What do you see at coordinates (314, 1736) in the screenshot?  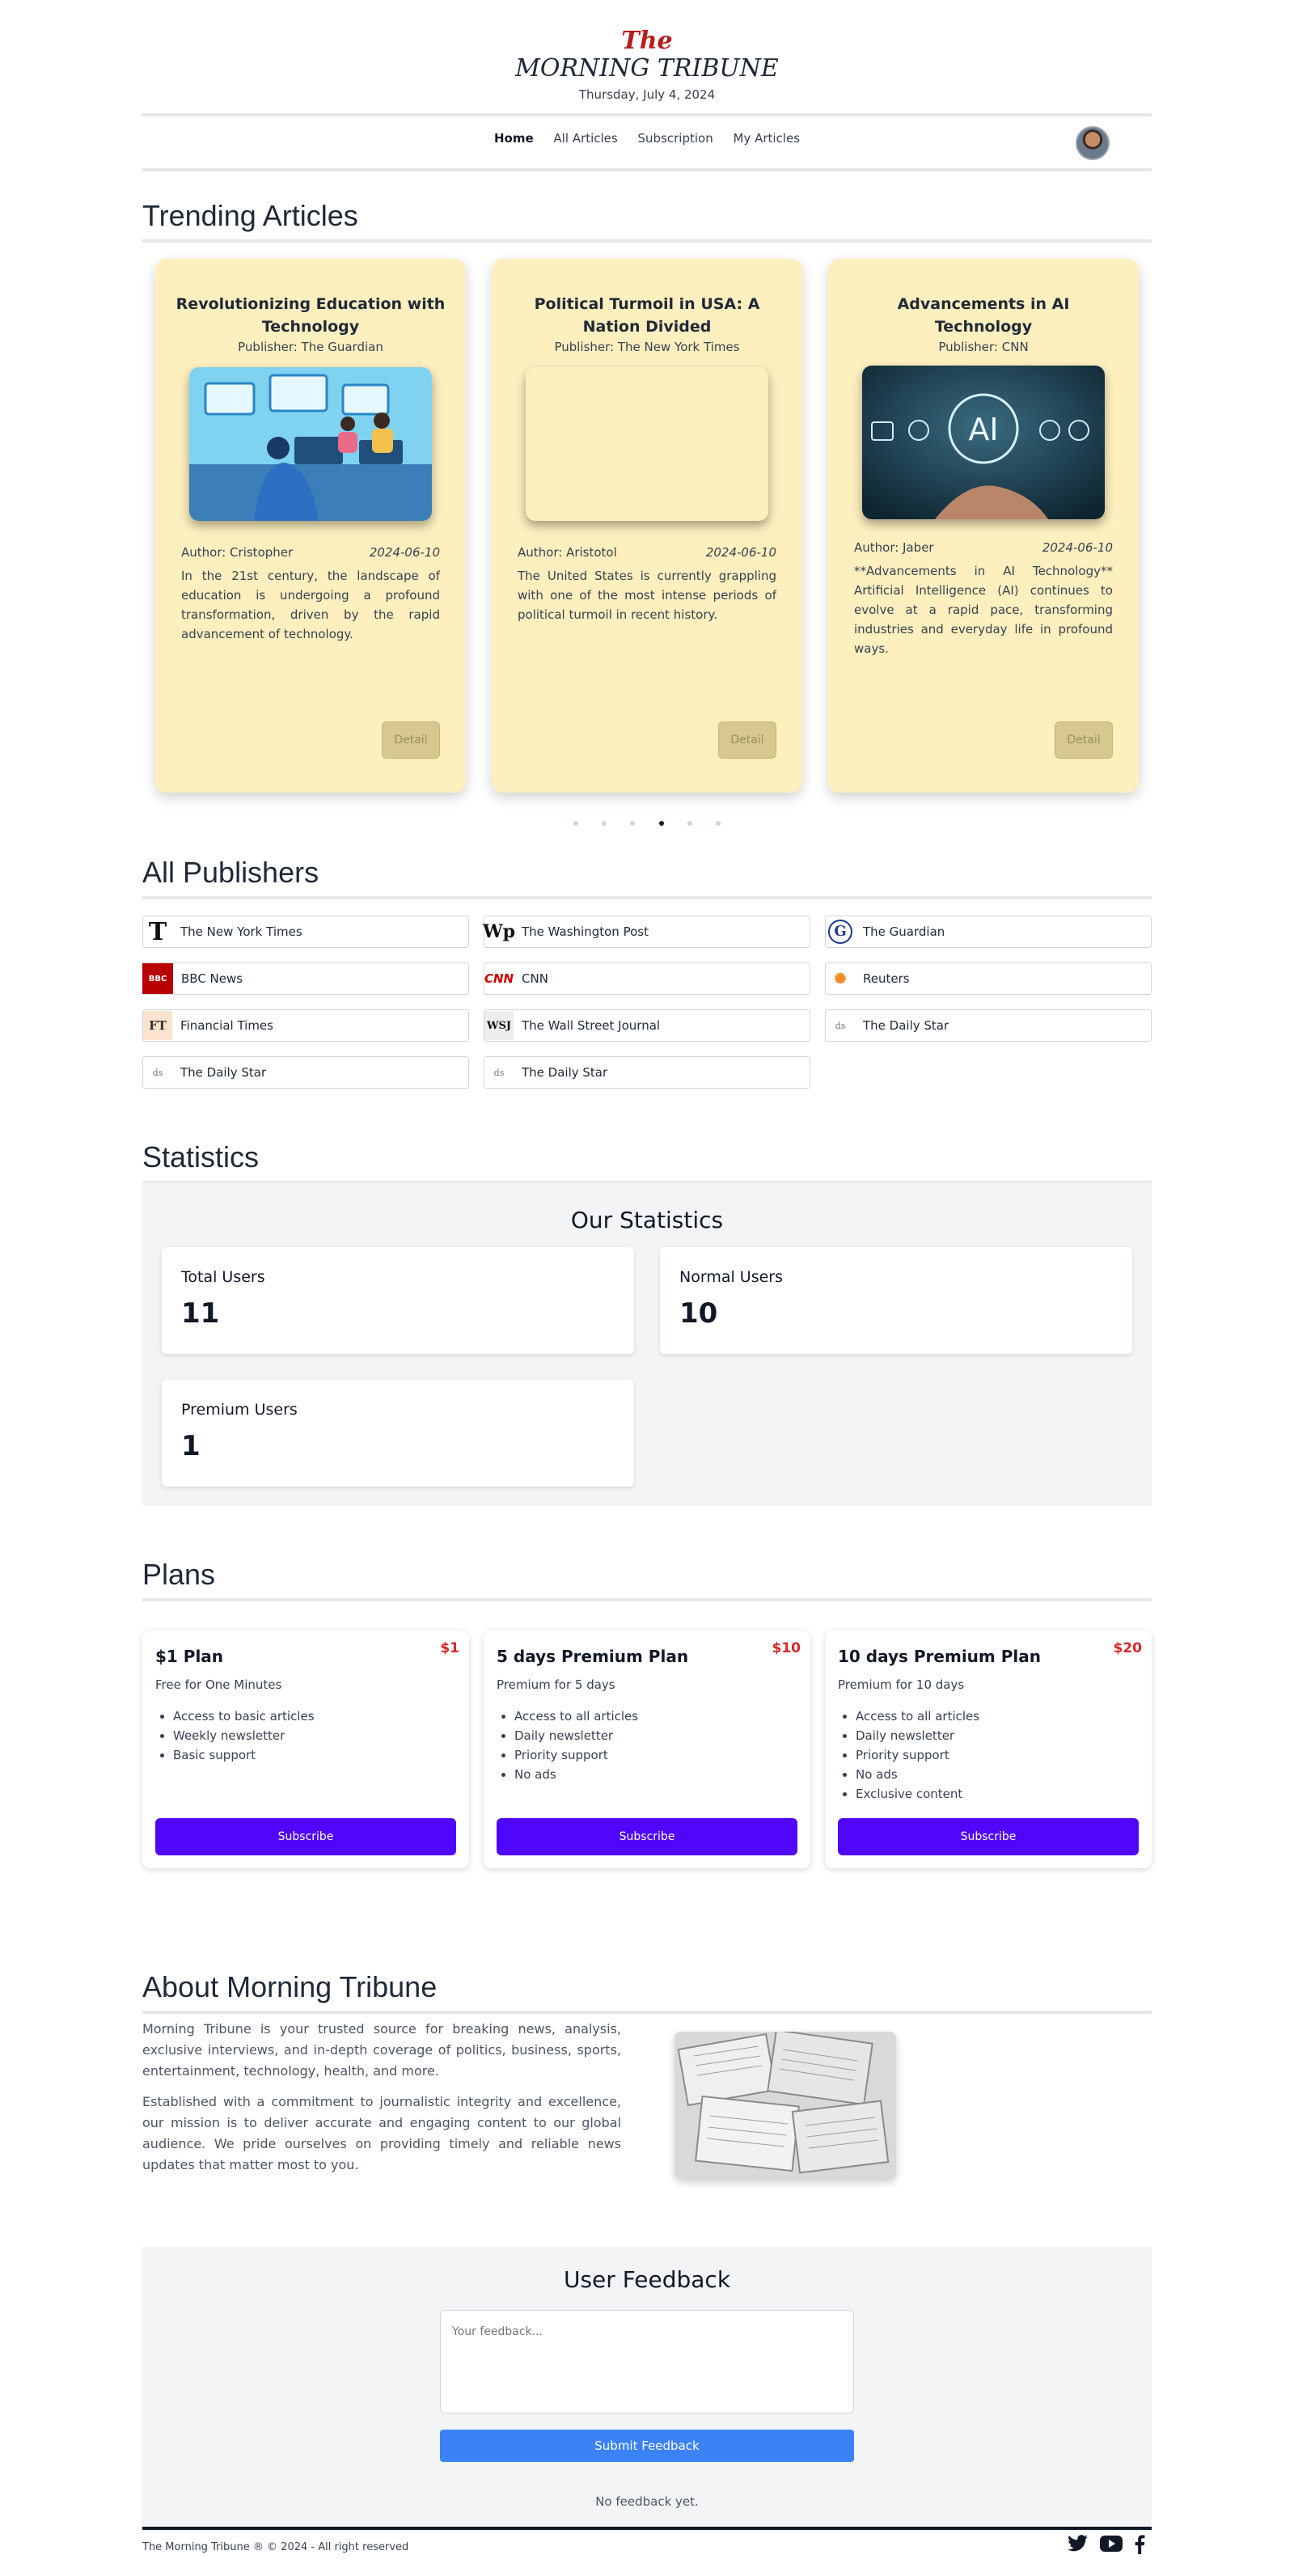 I see `plan-feature: Weekly newsletter` at bounding box center [314, 1736].